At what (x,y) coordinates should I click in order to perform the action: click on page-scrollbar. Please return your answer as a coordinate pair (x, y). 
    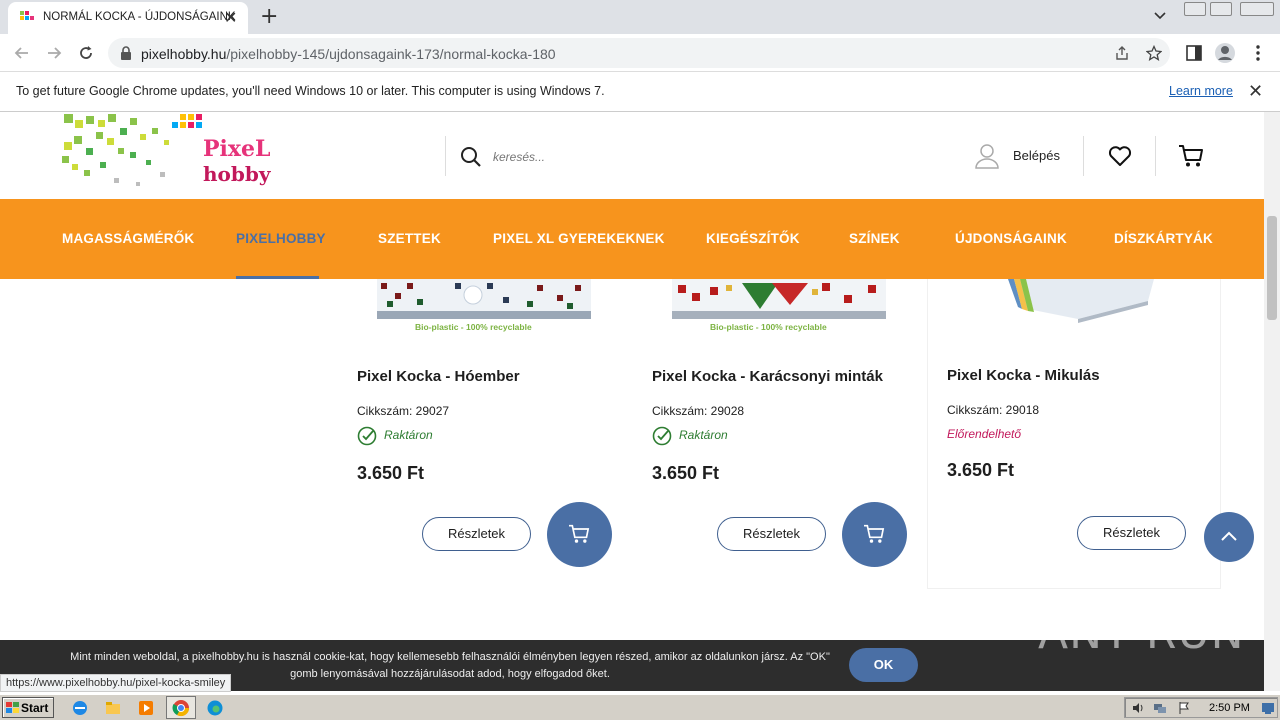
    Looking at the image, I should click on (1272, 401).